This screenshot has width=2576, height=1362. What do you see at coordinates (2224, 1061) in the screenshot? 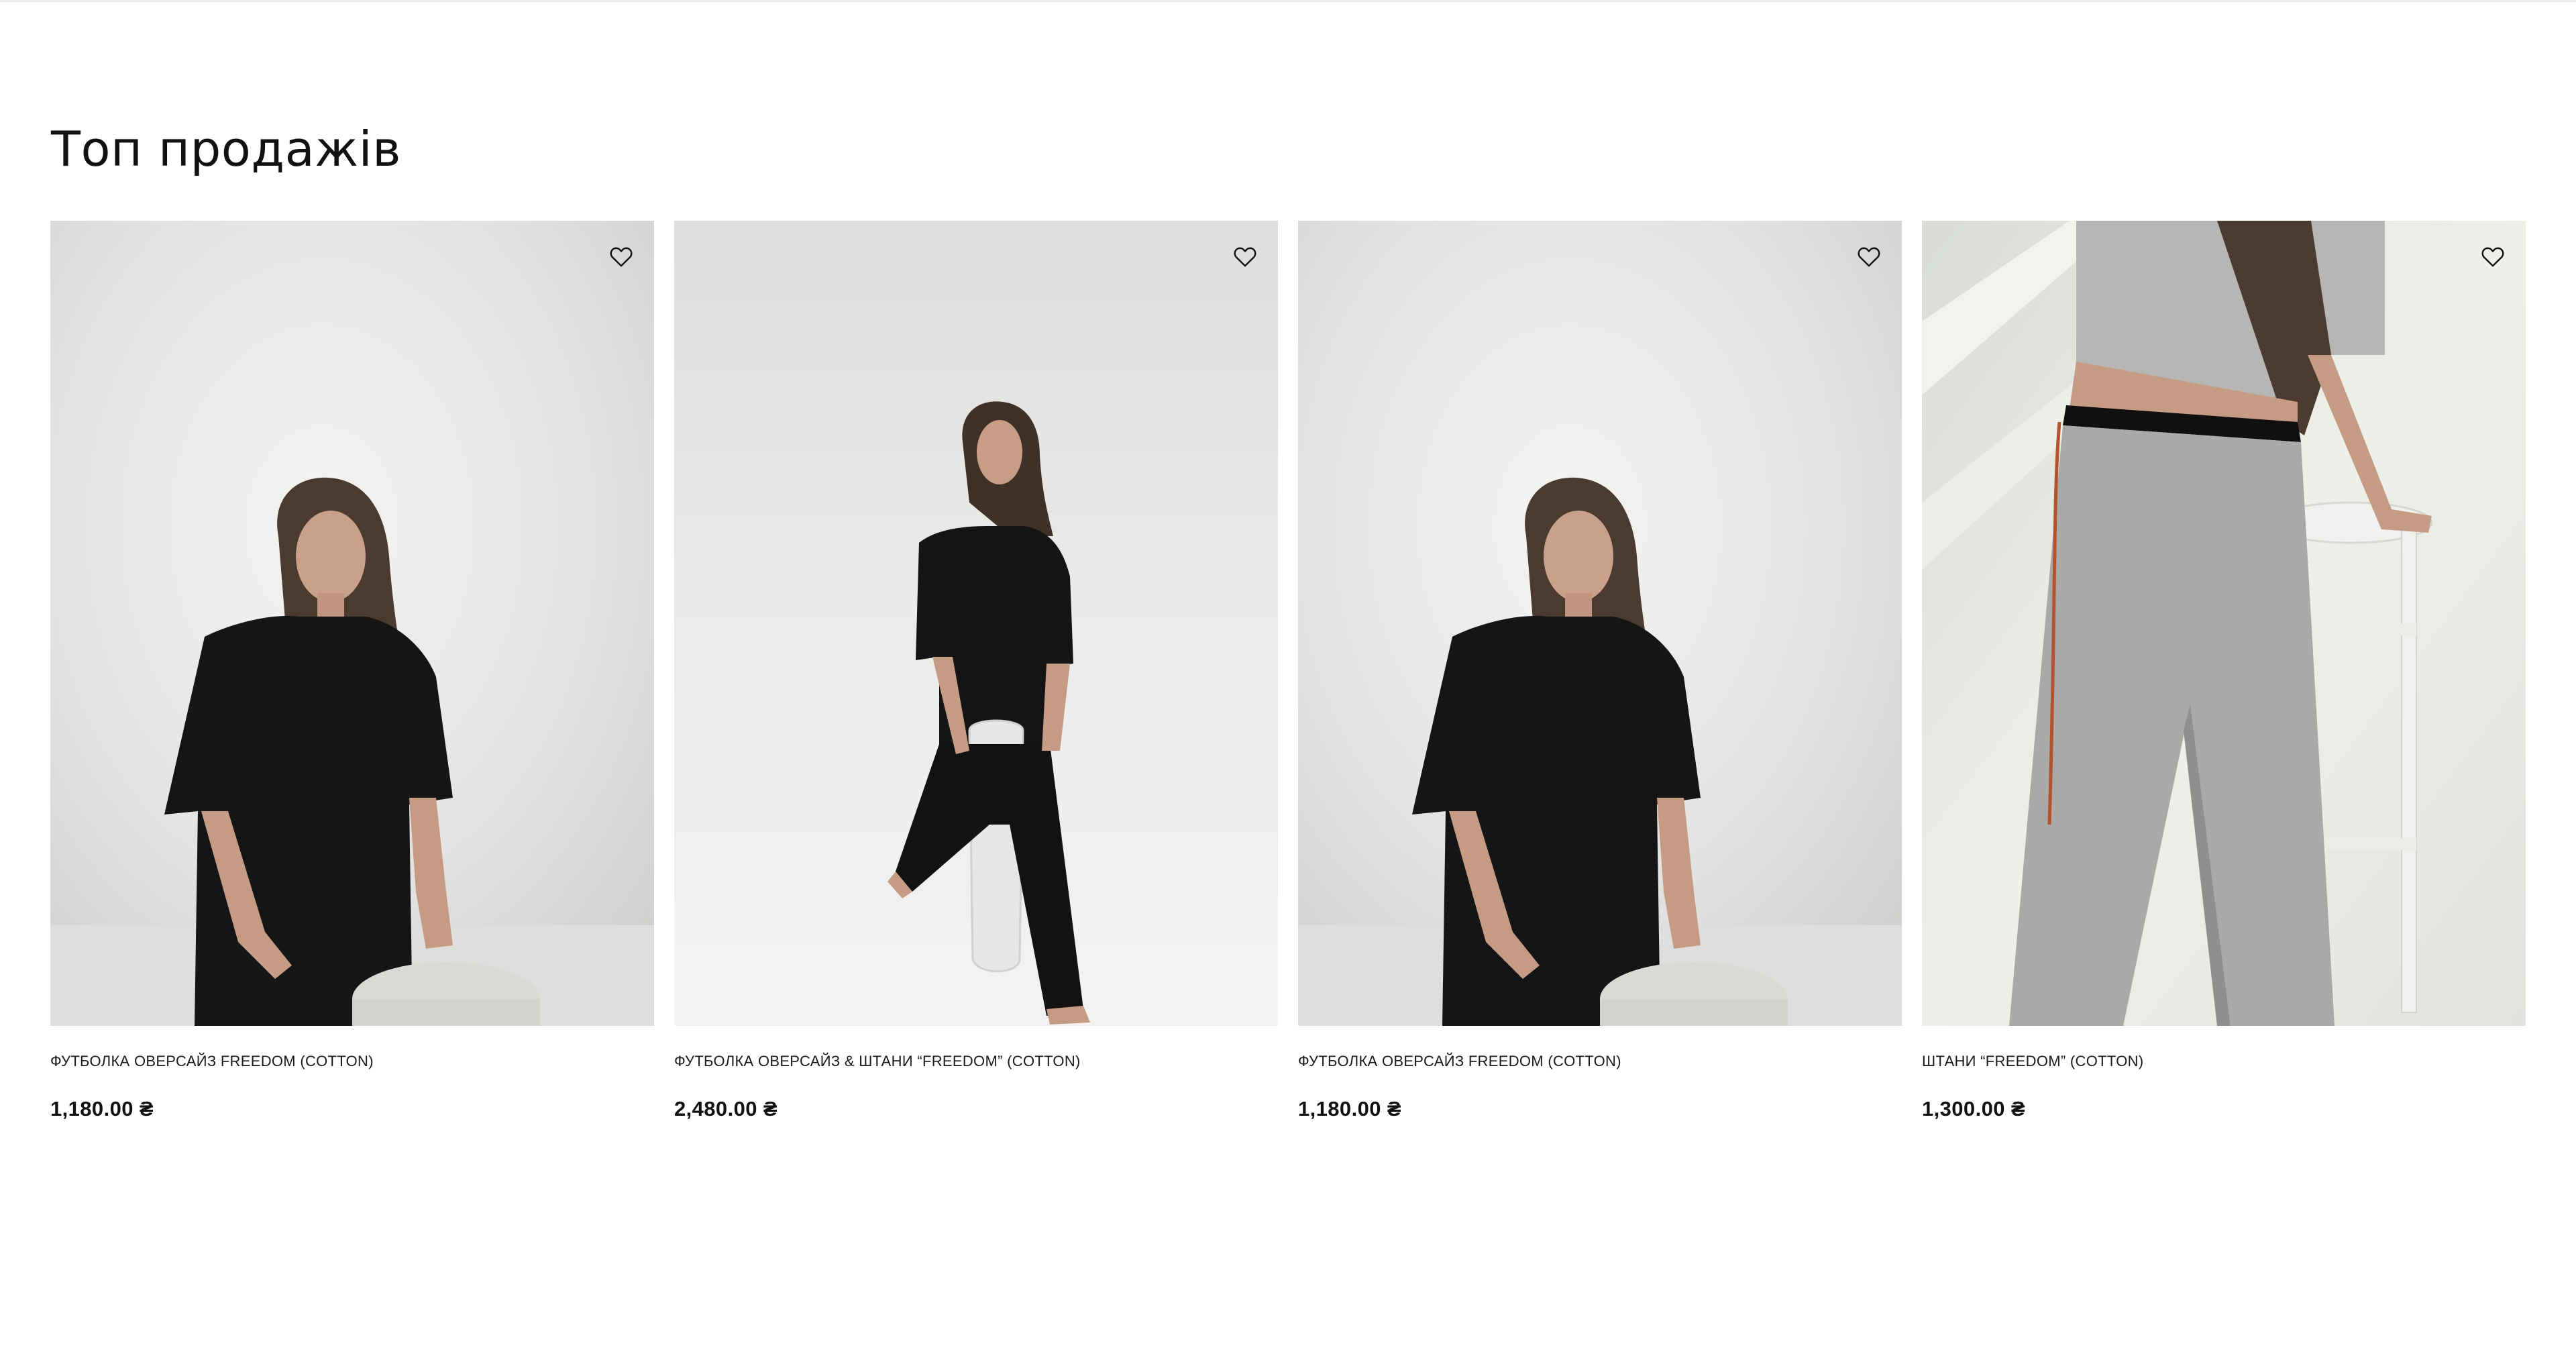
I see `product-title: ШТАНИ “FREEDOM” (COTTON)` at bounding box center [2224, 1061].